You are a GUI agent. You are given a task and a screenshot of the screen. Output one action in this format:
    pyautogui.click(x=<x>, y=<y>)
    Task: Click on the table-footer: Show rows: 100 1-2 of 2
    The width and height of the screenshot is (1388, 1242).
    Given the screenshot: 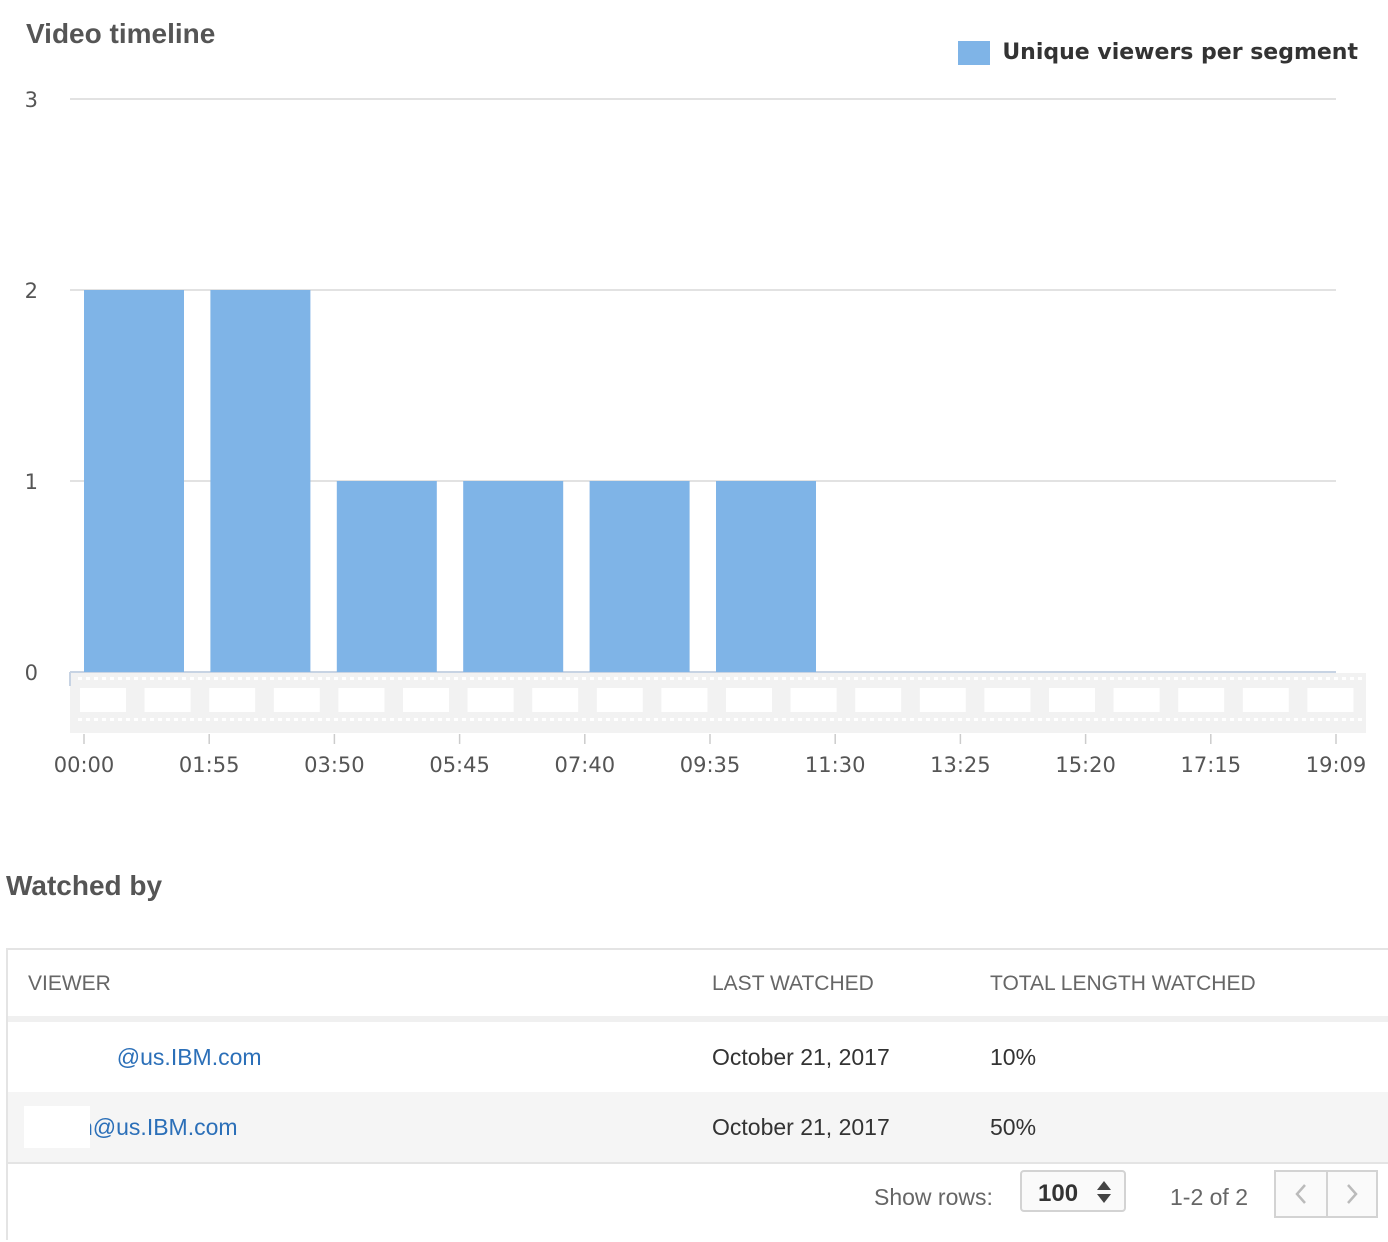 What is the action you would take?
    pyautogui.click(x=698, y=1199)
    